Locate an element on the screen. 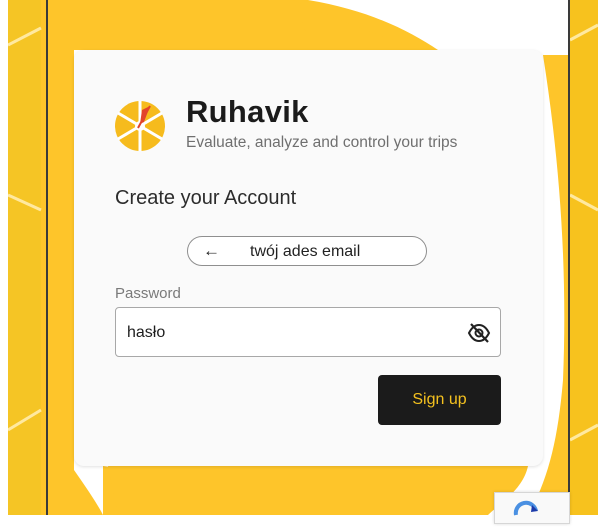  password-value: hasło is located at coordinates (146, 332).